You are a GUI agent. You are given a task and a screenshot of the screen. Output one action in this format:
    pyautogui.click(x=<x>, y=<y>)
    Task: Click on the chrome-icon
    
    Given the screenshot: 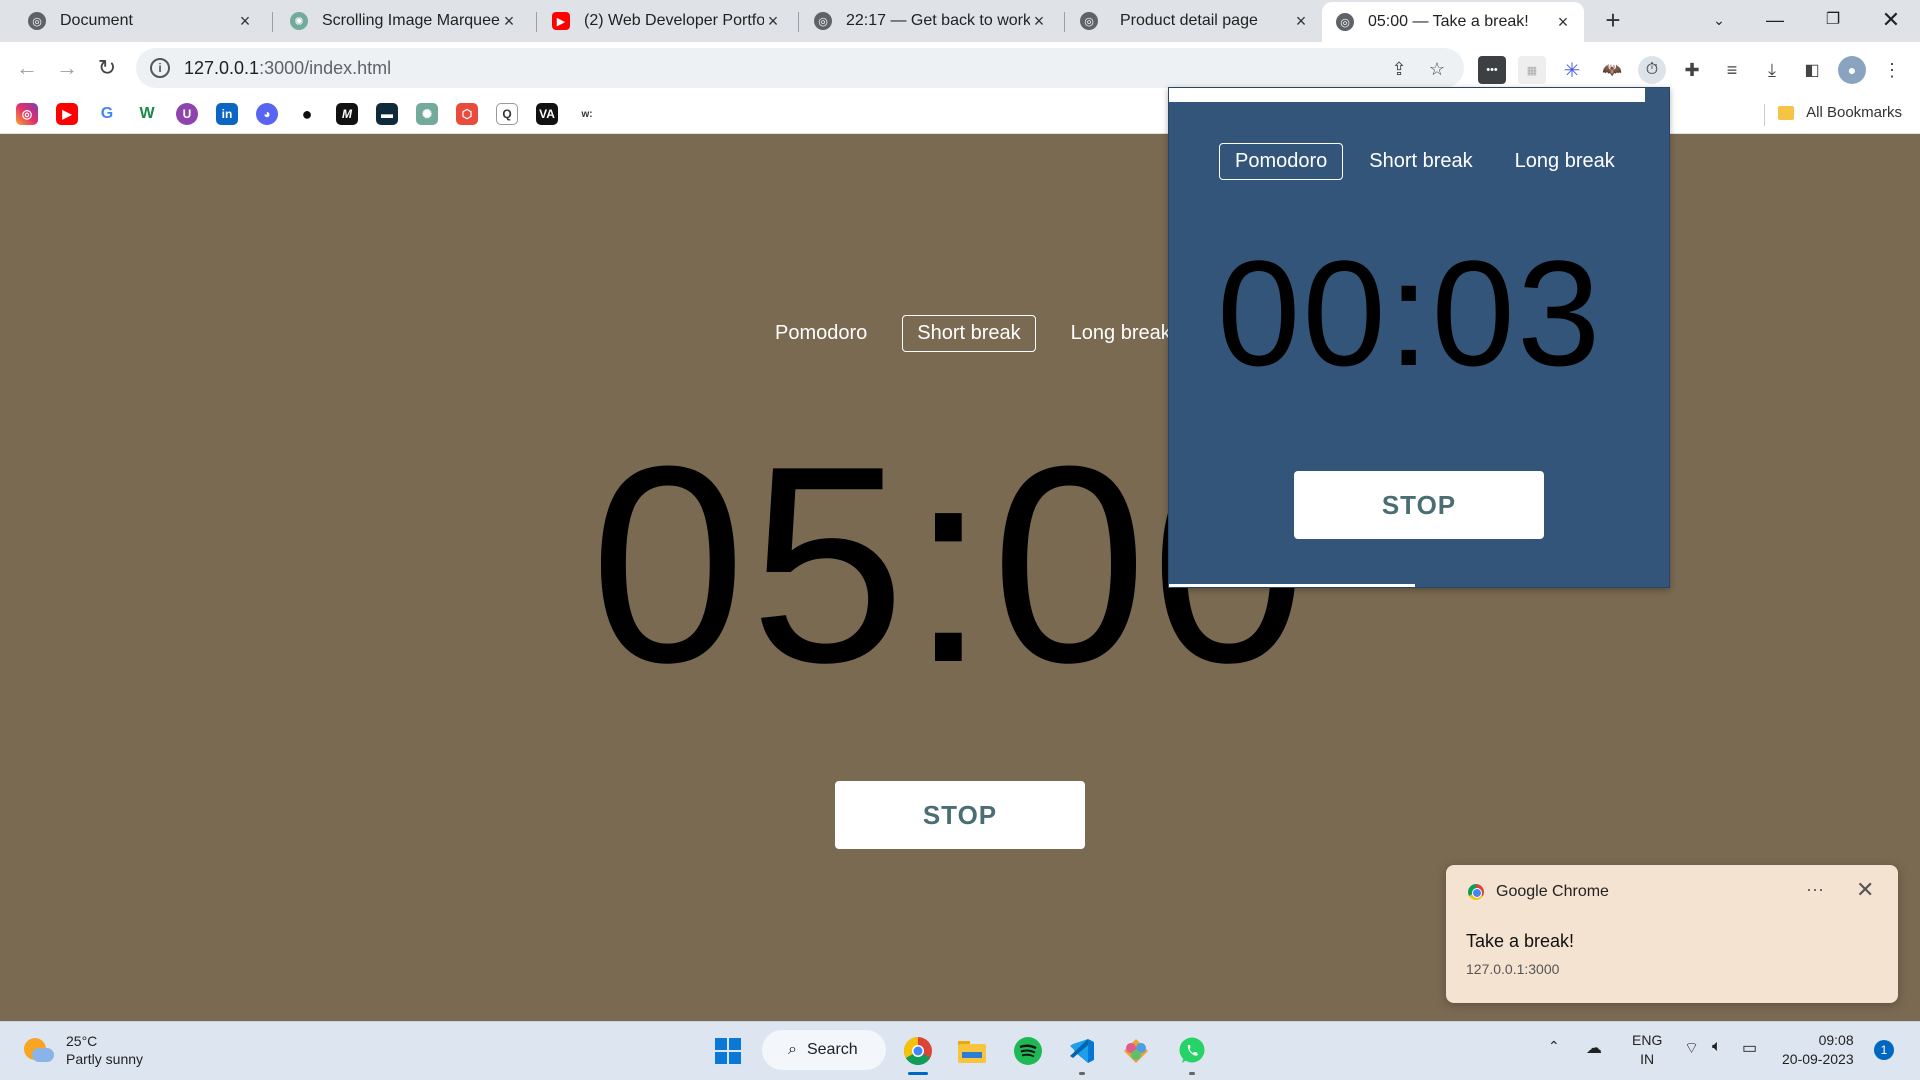 What is the action you would take?
    pyautogui.click(x=1476, y=892)
    